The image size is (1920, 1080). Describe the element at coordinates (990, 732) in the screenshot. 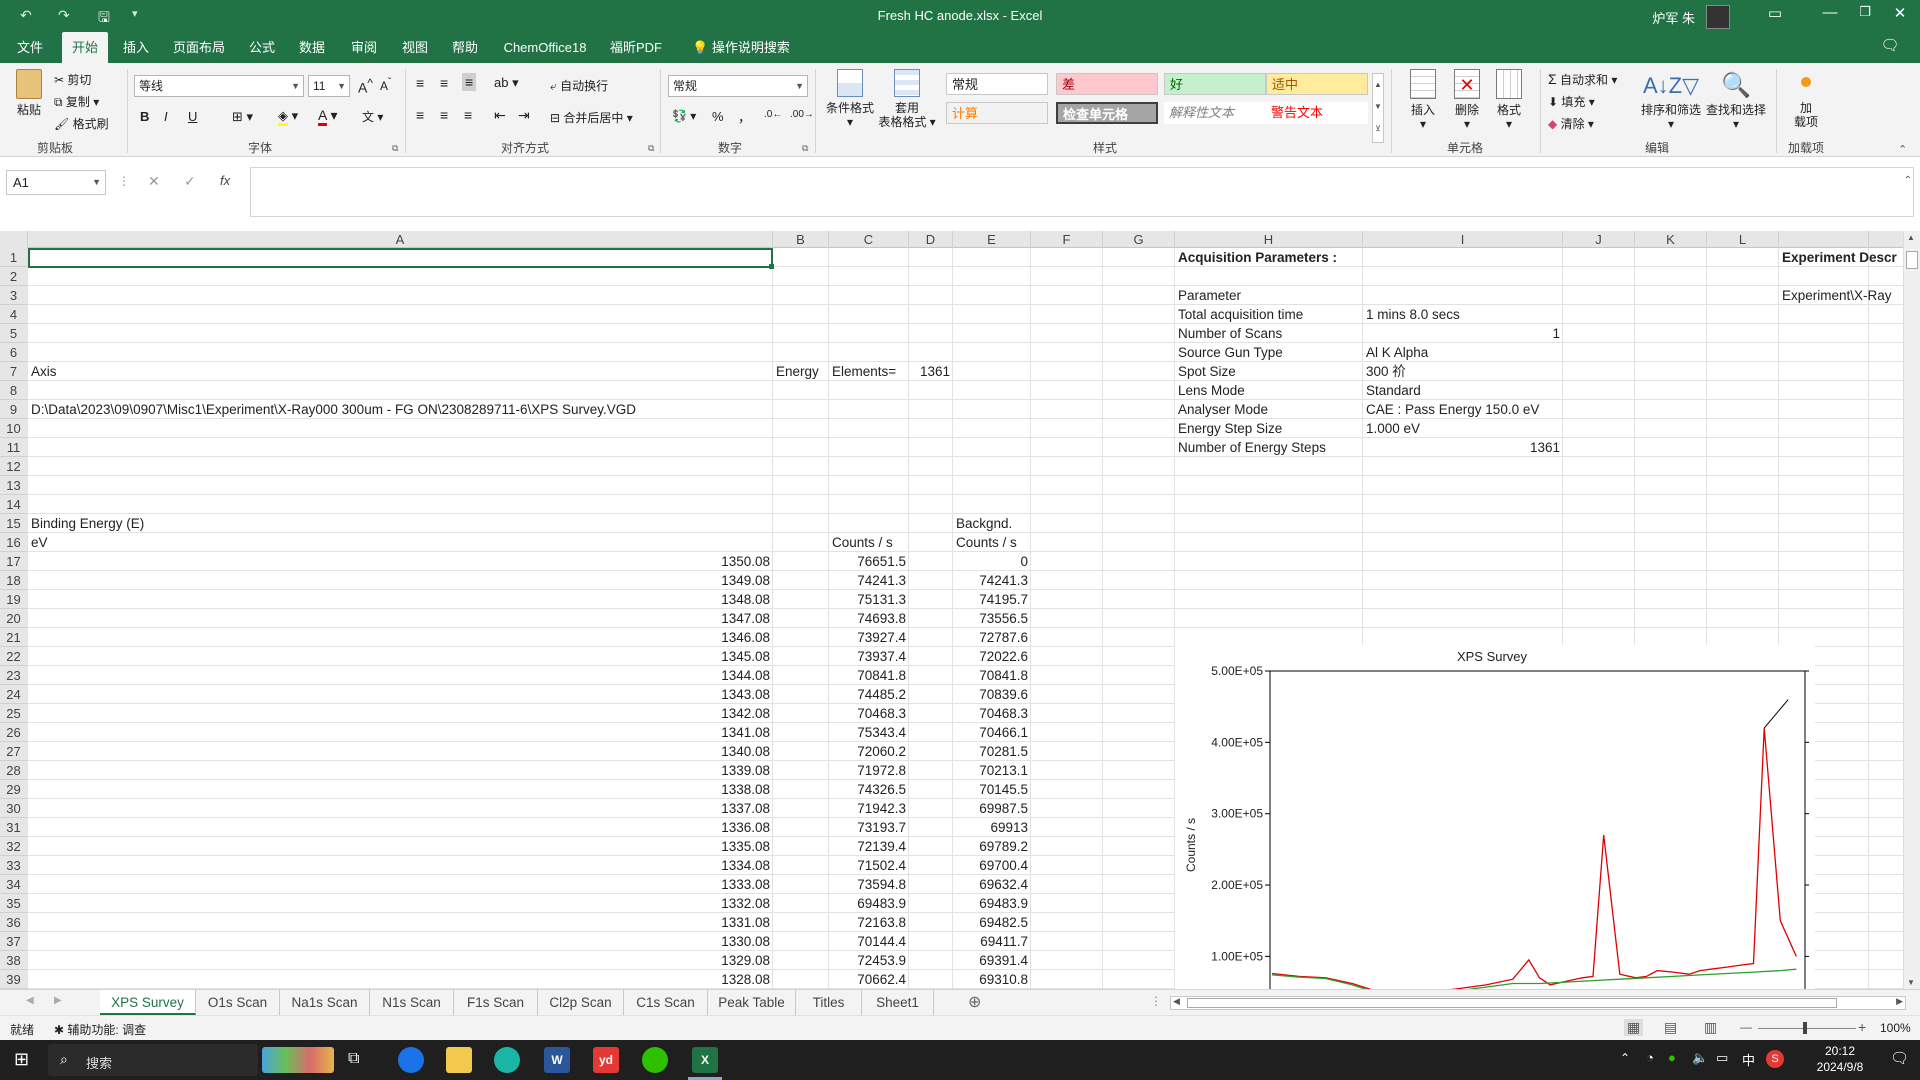

I see `background-cell: 70466.1` at that location.